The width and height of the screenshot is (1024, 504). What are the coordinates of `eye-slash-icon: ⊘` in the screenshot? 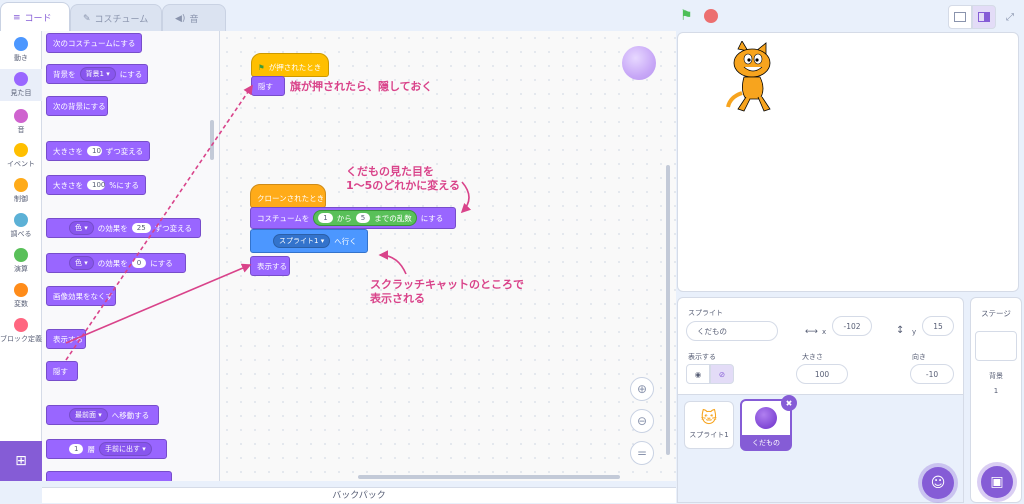 It's located at (722, 374).